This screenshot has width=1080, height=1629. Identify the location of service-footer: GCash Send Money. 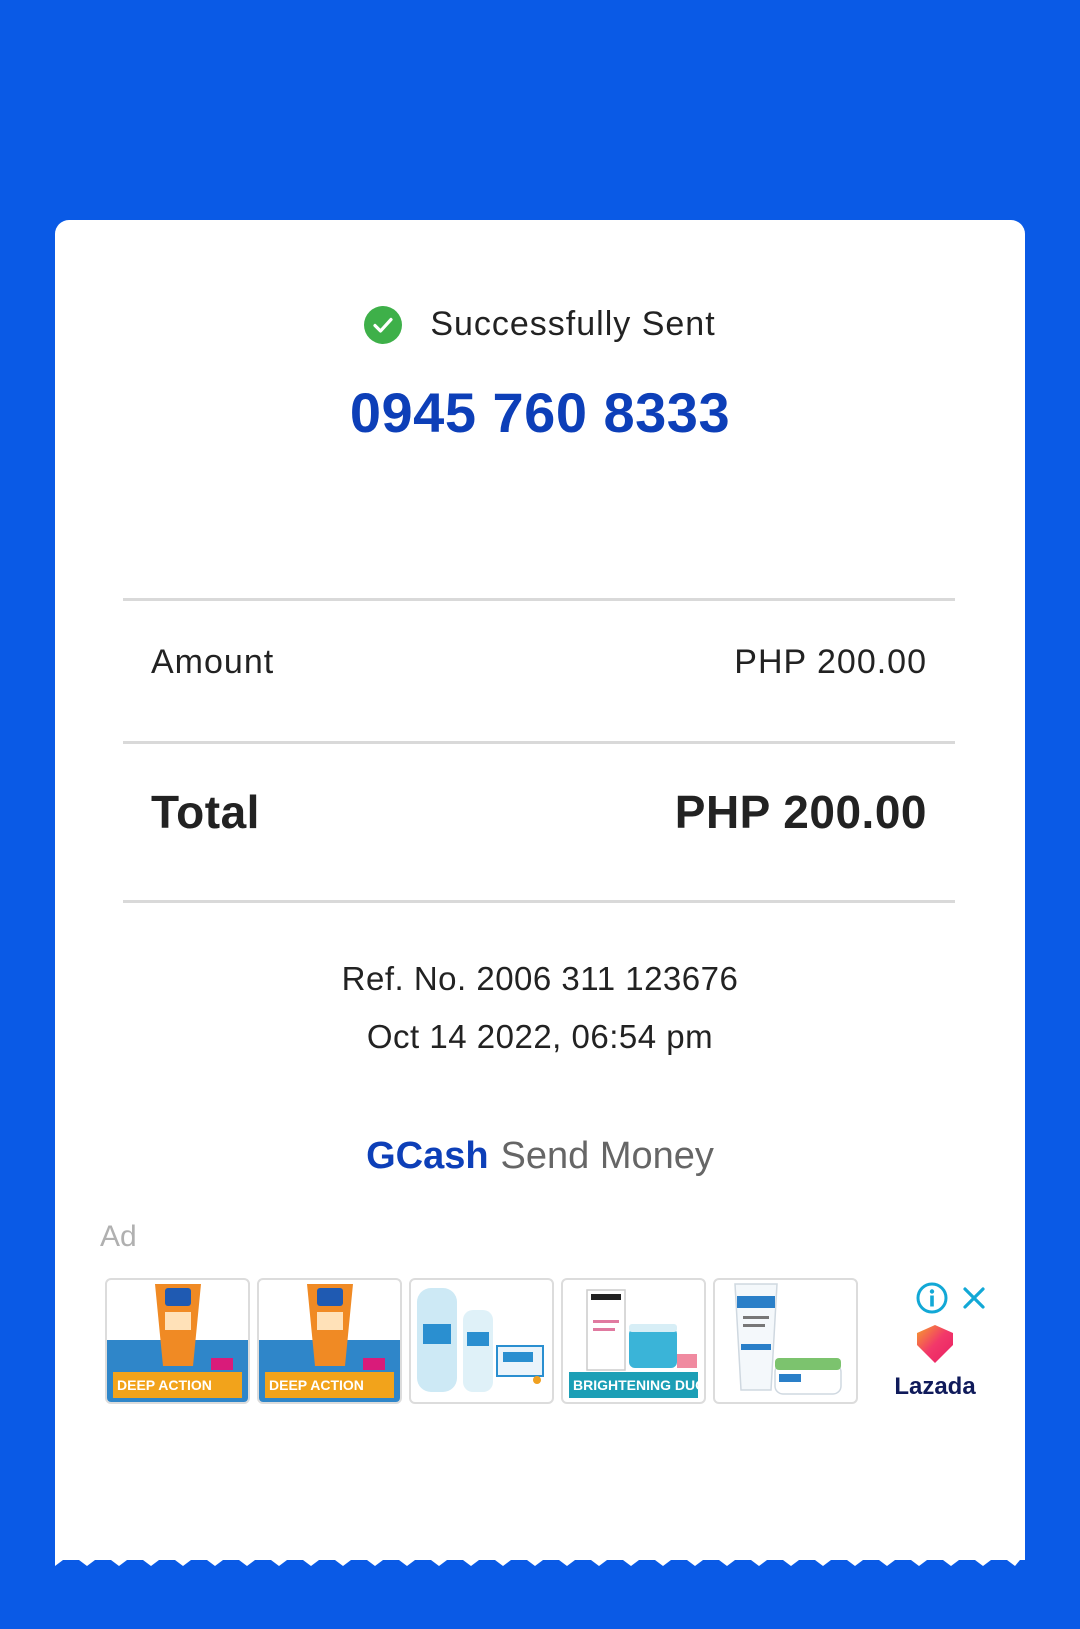
(540, 1156).